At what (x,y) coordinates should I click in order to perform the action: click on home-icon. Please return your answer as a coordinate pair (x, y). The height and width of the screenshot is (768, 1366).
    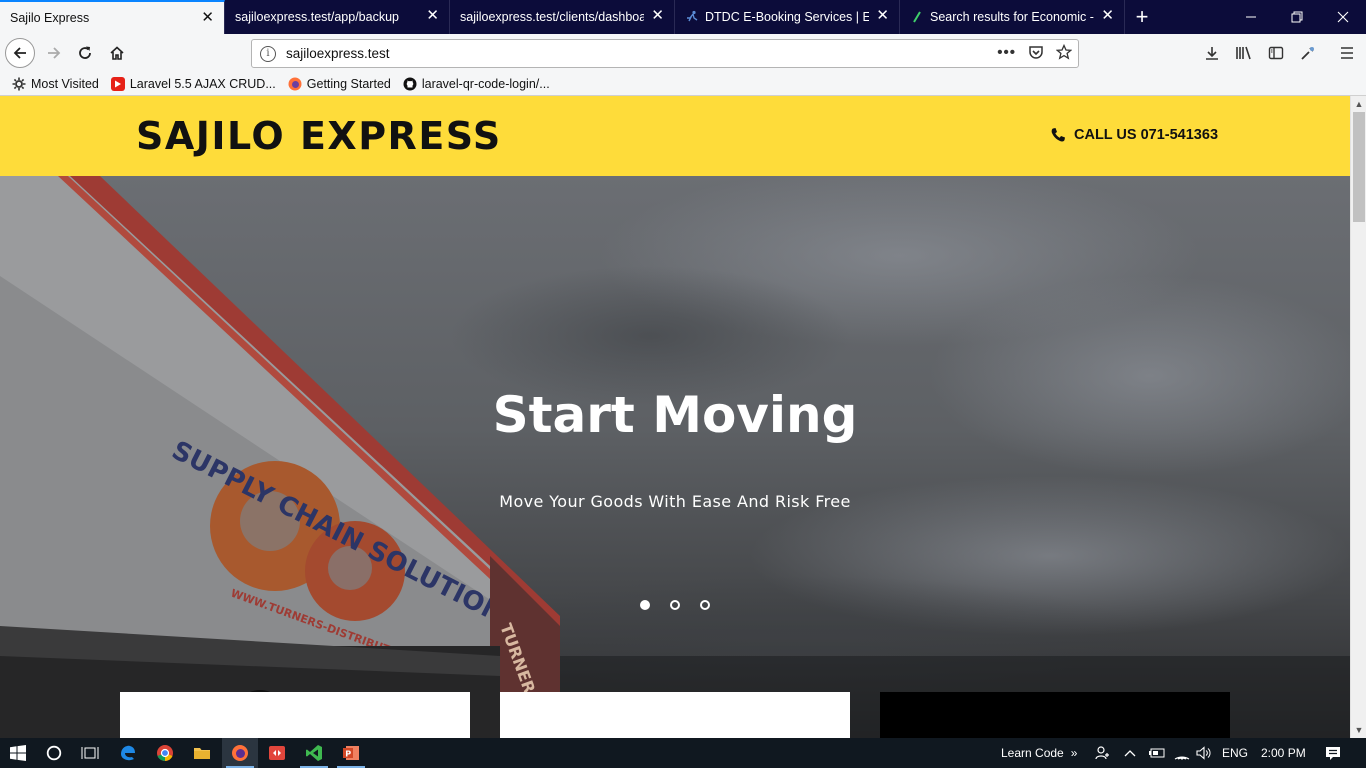
    Looking at the image, I should click on (117, 53).